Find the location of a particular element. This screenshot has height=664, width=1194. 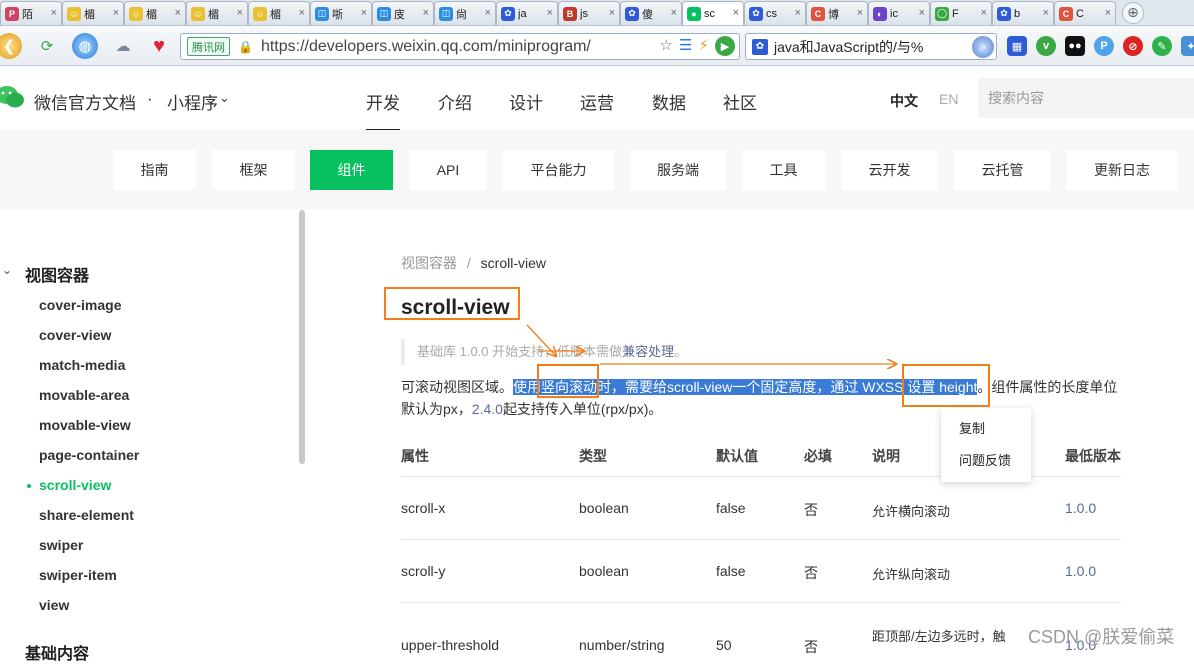

cert-badge: 腾讯网 is located at coordinates (208, 46).